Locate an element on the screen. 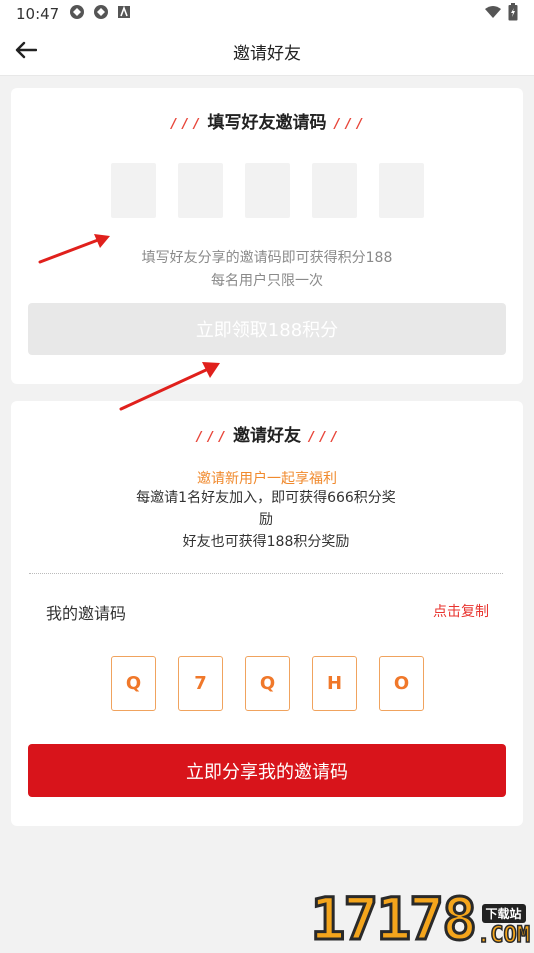 The width and height of the screenshot is (534, 953). section-title-text: 填写好友邀请码 is located at coordinates (267, 123).